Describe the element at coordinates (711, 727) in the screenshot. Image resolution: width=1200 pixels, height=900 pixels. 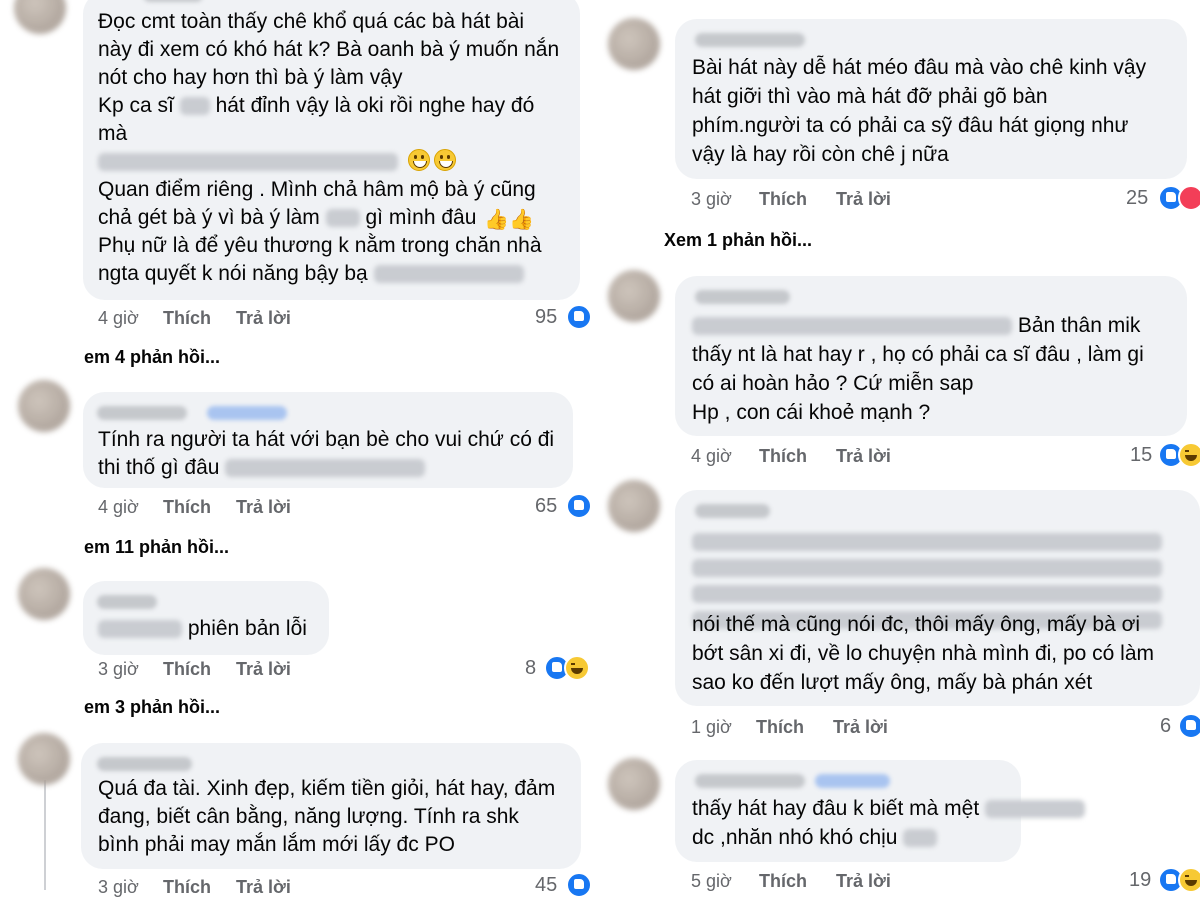
I see `timestamp: 1 giờ` at that location.